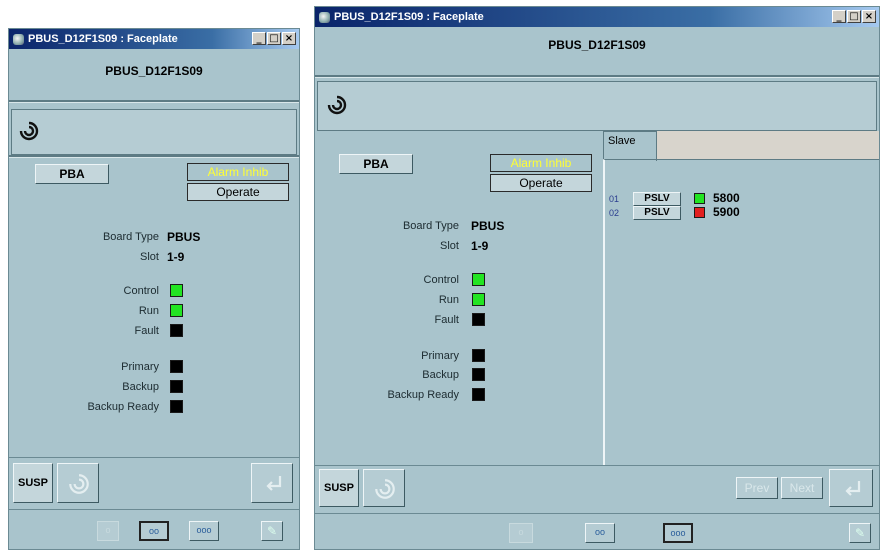 Image resolution: width=880 pixels, height=550 pixels. I want to click on slave-value: 5900, so click(726, 212).